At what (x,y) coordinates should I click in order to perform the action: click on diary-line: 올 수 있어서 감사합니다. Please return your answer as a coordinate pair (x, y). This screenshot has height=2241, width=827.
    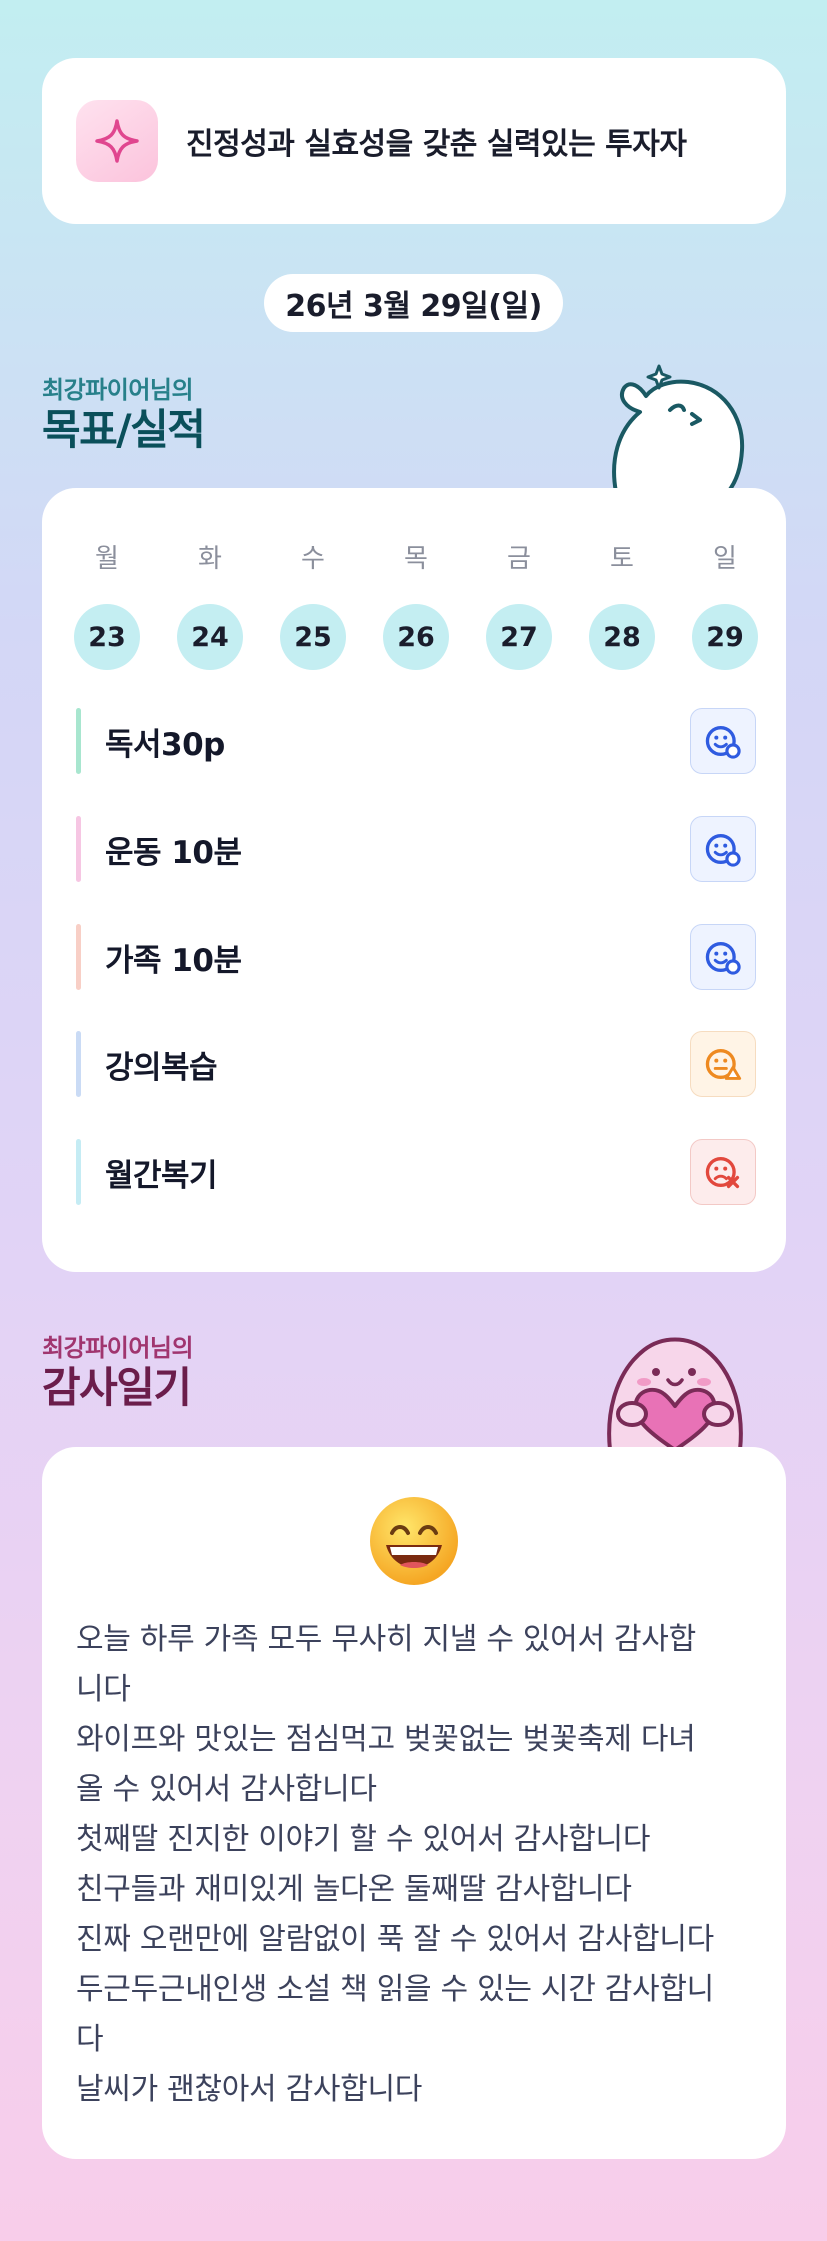
    Looking at the image, I should click on (226, 1789).